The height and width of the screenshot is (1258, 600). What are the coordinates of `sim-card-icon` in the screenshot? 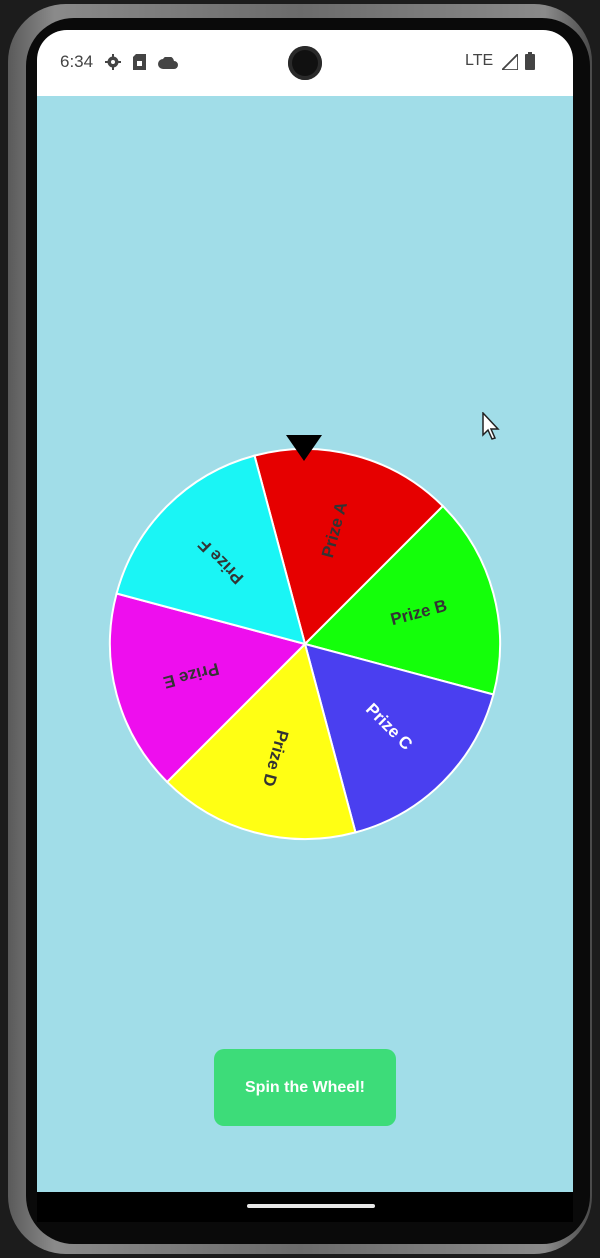 It's located at (139, 64).